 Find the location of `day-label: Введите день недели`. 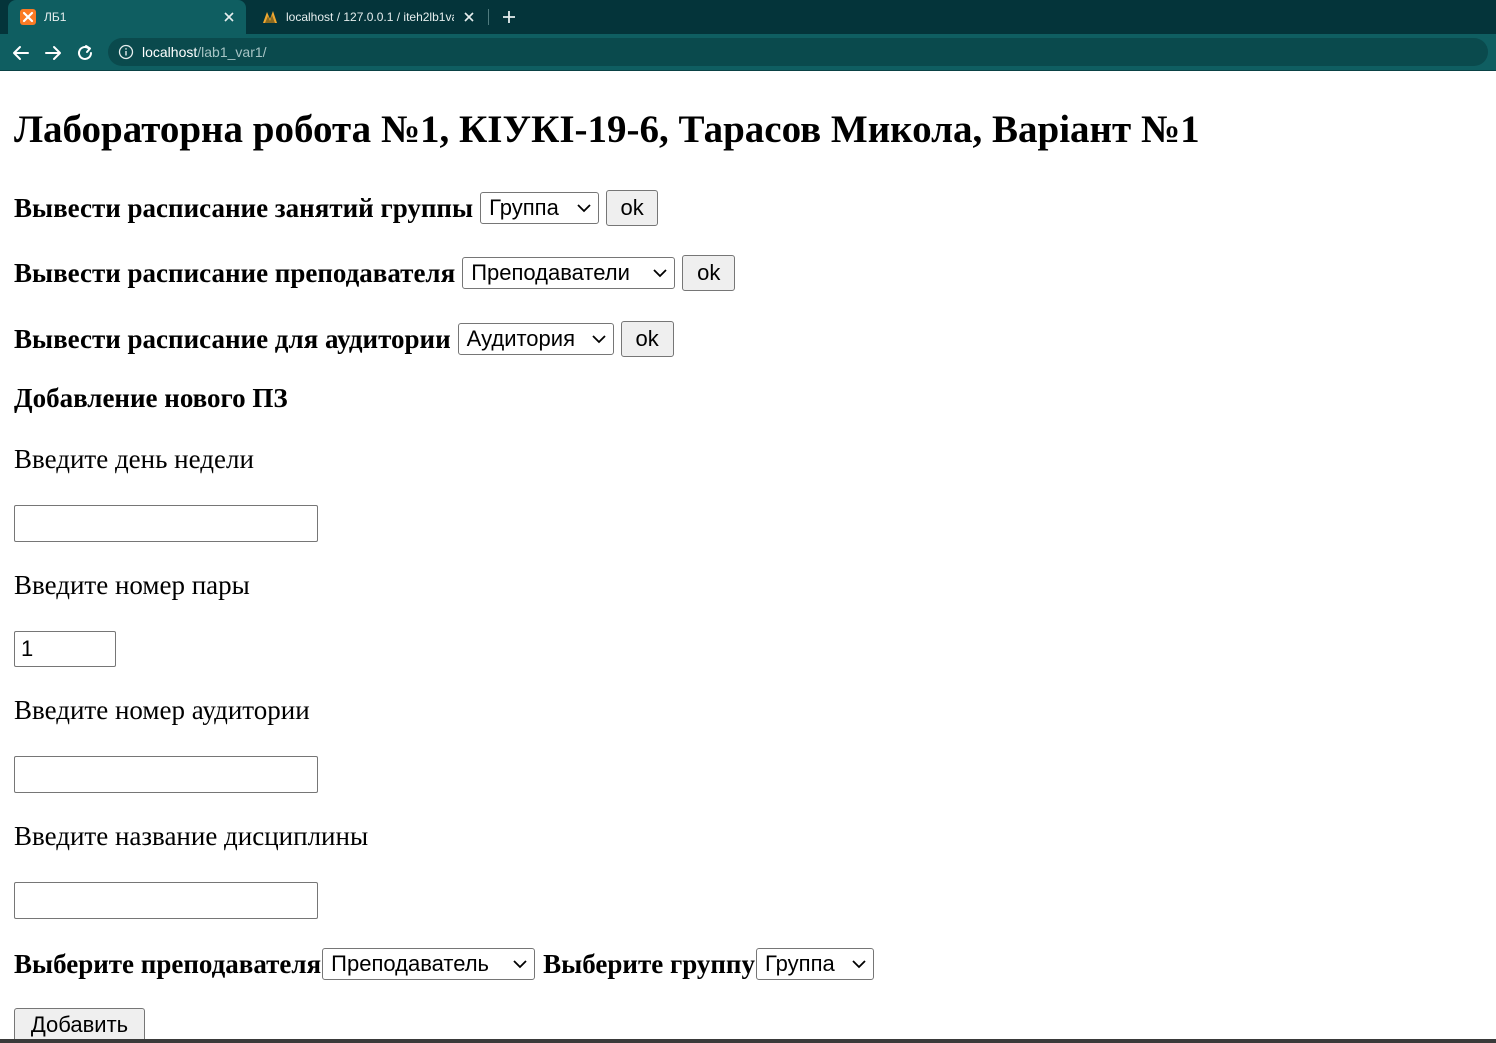

day-label: Введите день недели is located at coordinates (134, 459).